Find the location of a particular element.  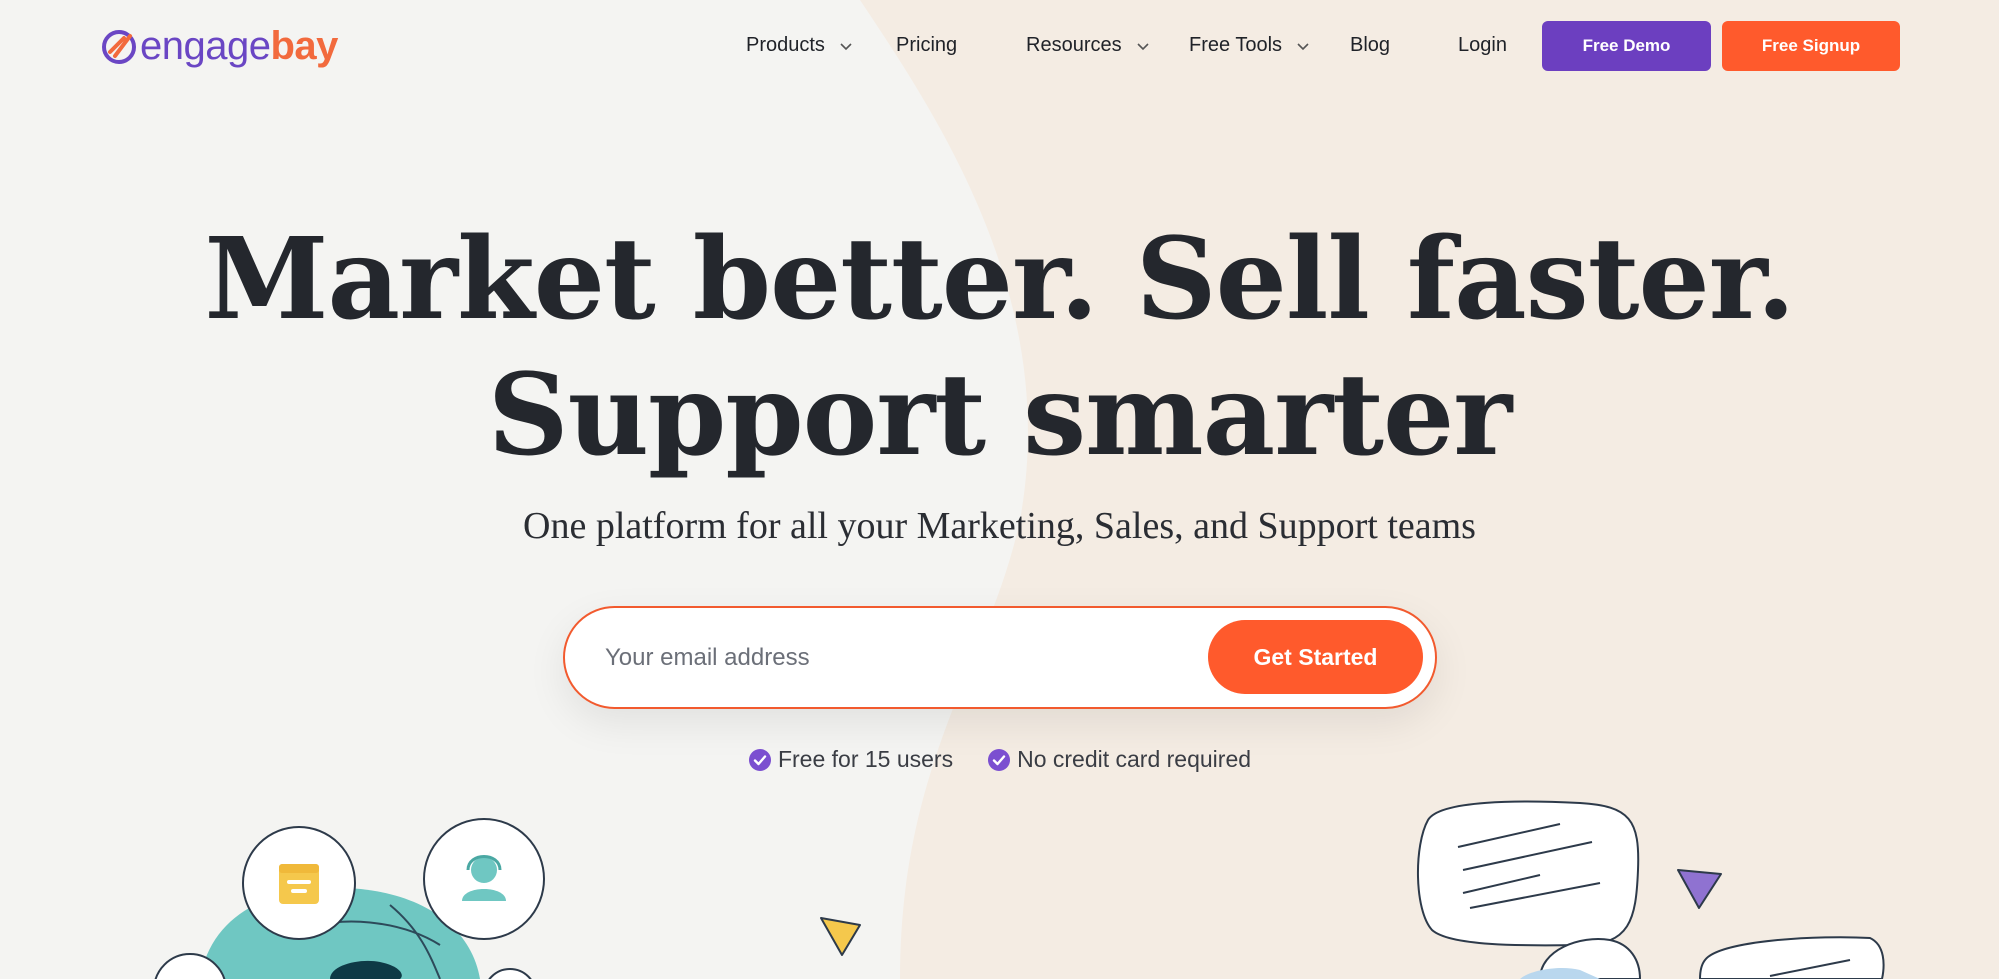

nav-pricing: Pricing is located at coordinates (926, 45).